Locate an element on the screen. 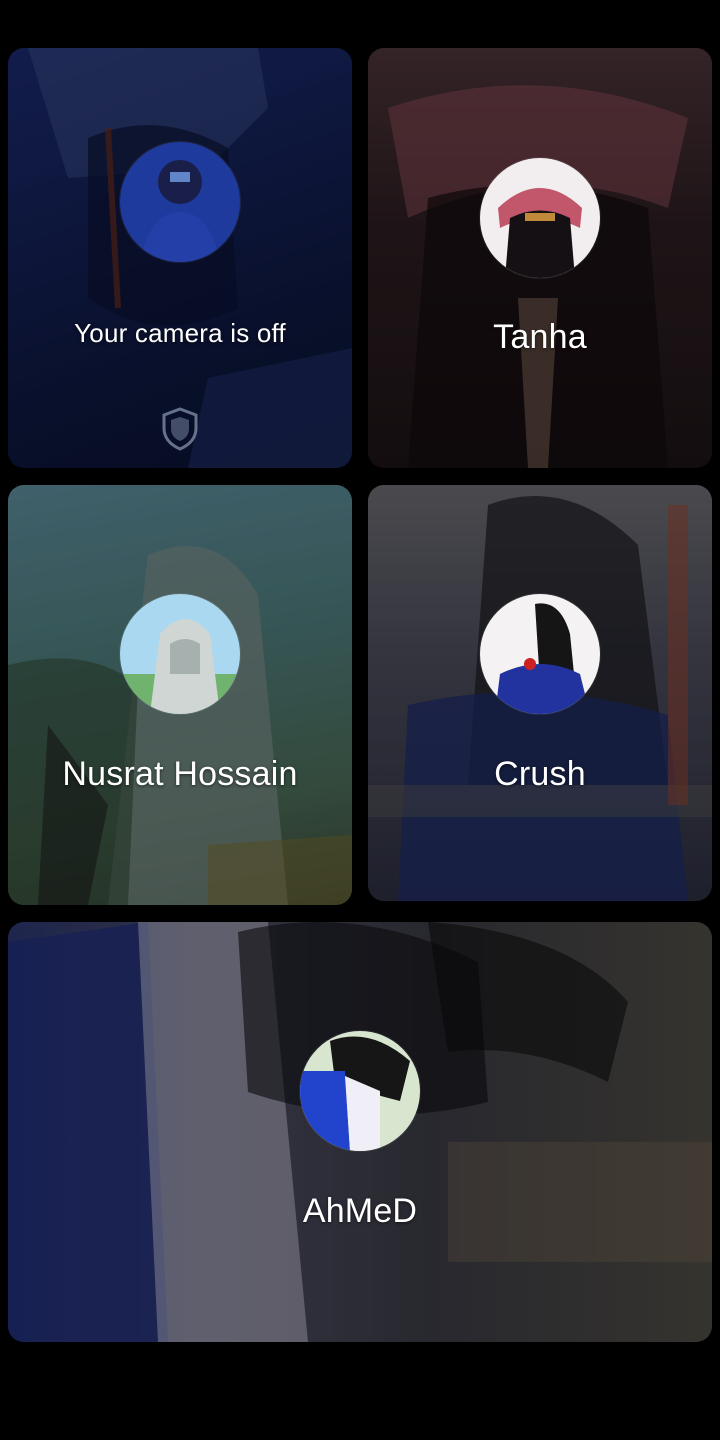 The image size is (720, 1440). participant-name: AhMeD is located at coordinates (360, 1211).